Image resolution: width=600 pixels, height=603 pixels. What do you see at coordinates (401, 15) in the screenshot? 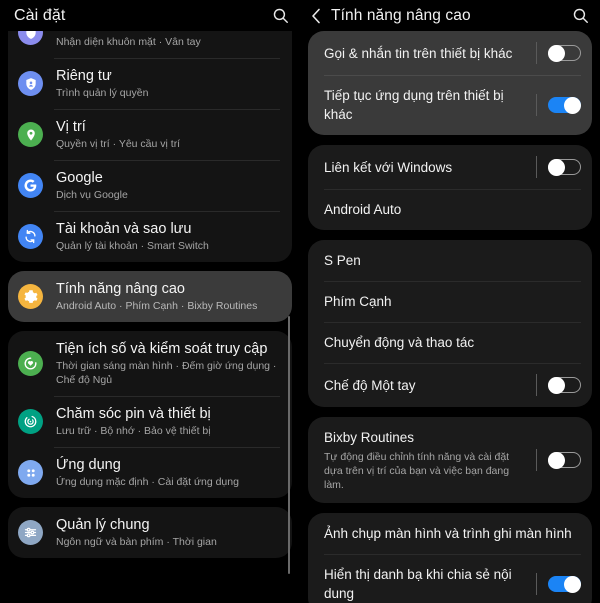
I see `detail-page-title: Tính năng nâng cao` at bounding box center [401, 15].